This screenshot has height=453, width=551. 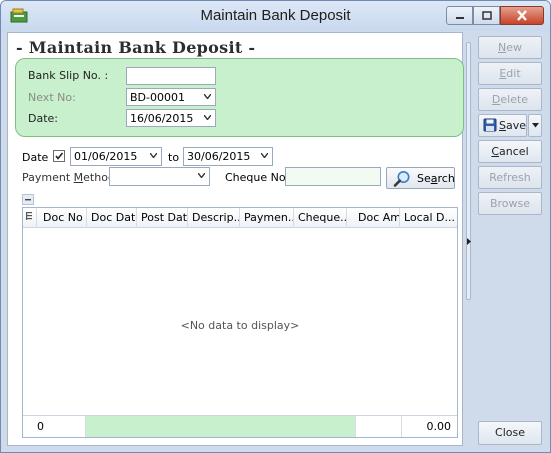 What do you see at coordinates (54, 426) in the screenshot?
I see `footer-record-count: 0` at bounding box center [54, 426].